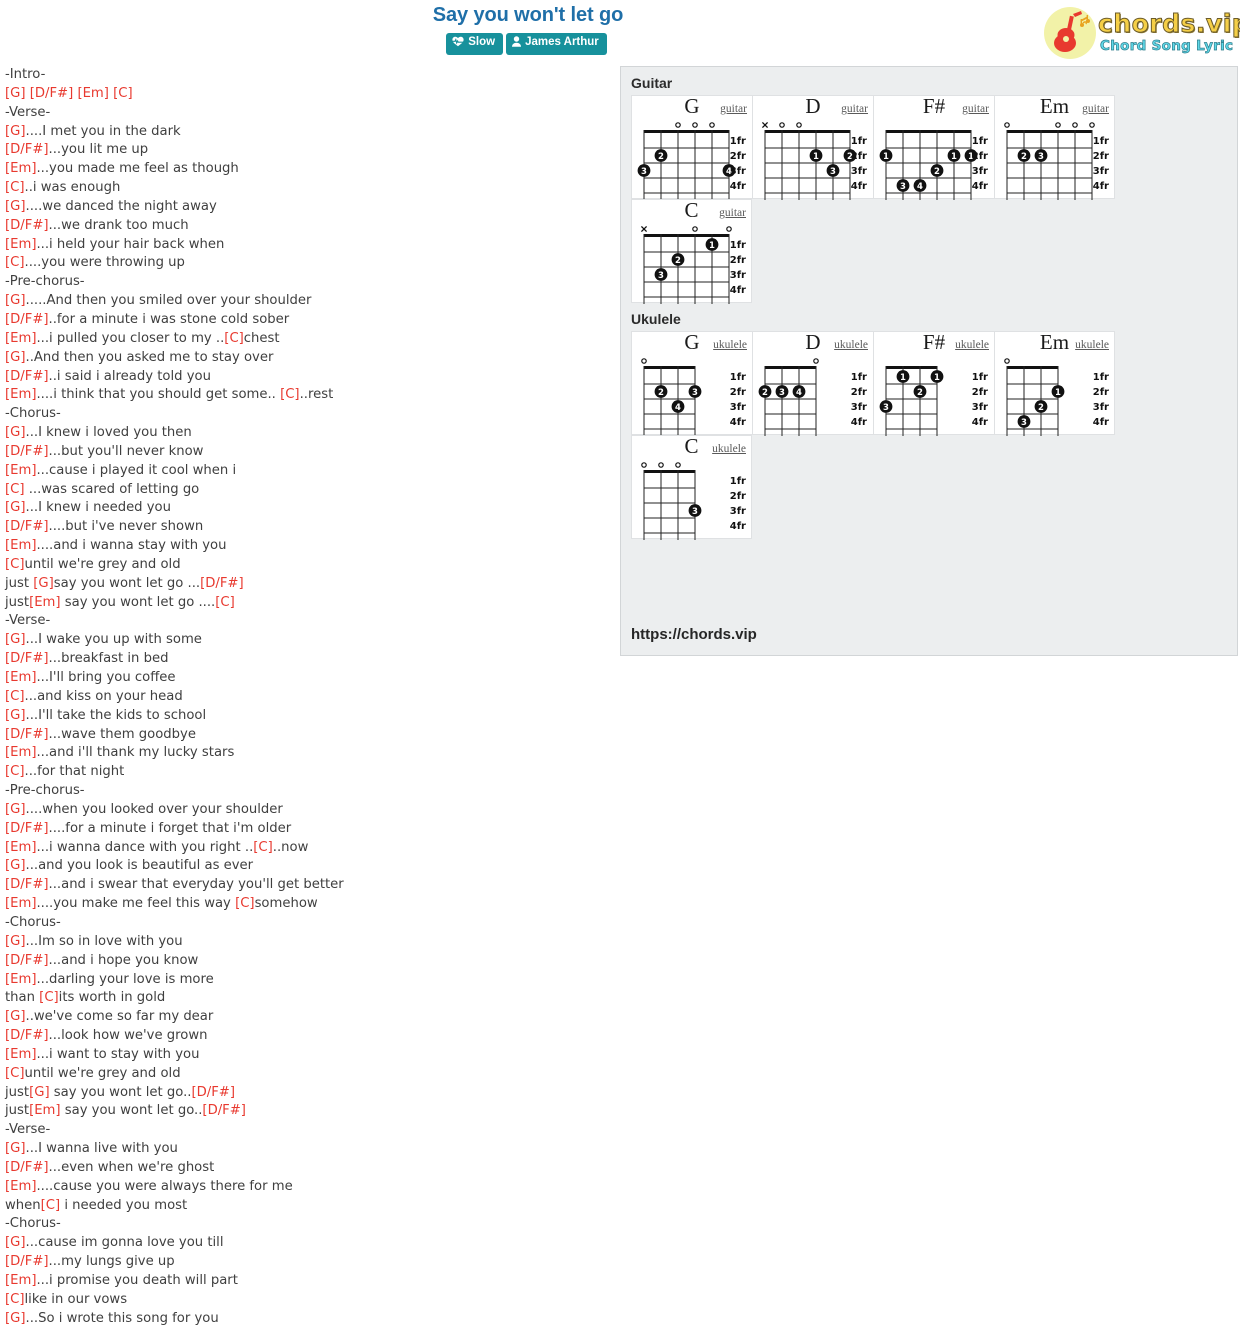 The width and height of the screenshot is (1240, 1341). Describe the element at coordinates (933, 383) in the screenshot. I see `chord-card-ukulele-F#: F# ukulele 1 1 2 3 1fr 2fr 3fr 4fr` at that location.